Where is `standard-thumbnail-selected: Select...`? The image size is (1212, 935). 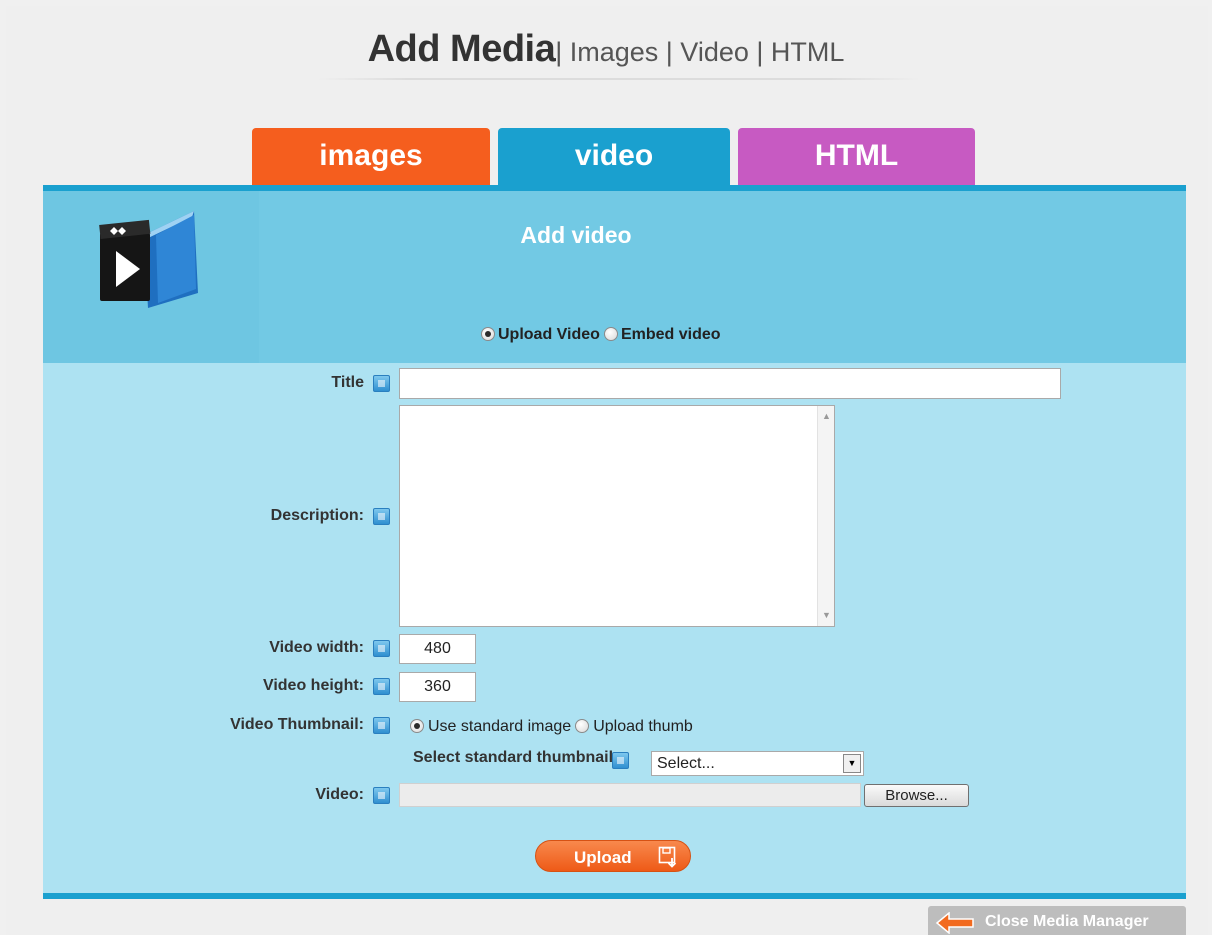
standard-thumbnail-selected: Select... is located at coordinates (686, 763).